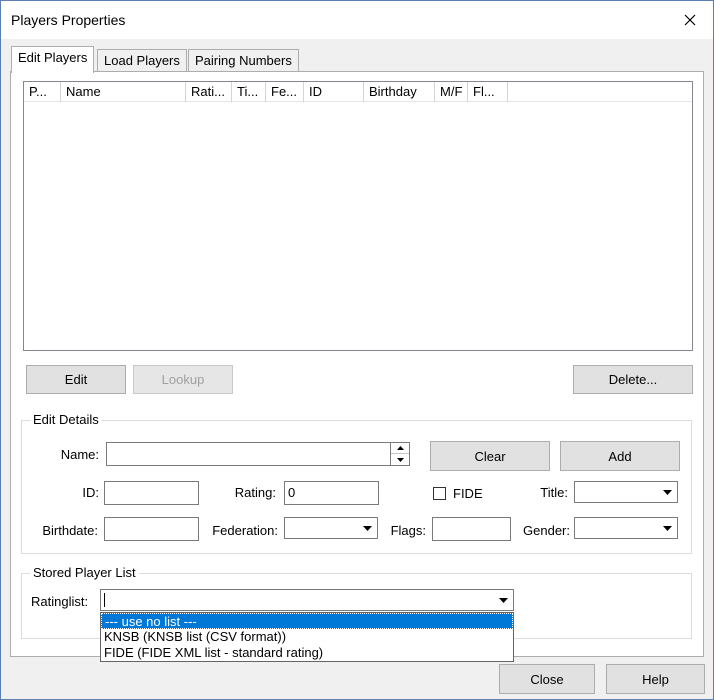 This screenshot has width=714, height=700. I want to click on id-label: ID:, so click(90, 492).